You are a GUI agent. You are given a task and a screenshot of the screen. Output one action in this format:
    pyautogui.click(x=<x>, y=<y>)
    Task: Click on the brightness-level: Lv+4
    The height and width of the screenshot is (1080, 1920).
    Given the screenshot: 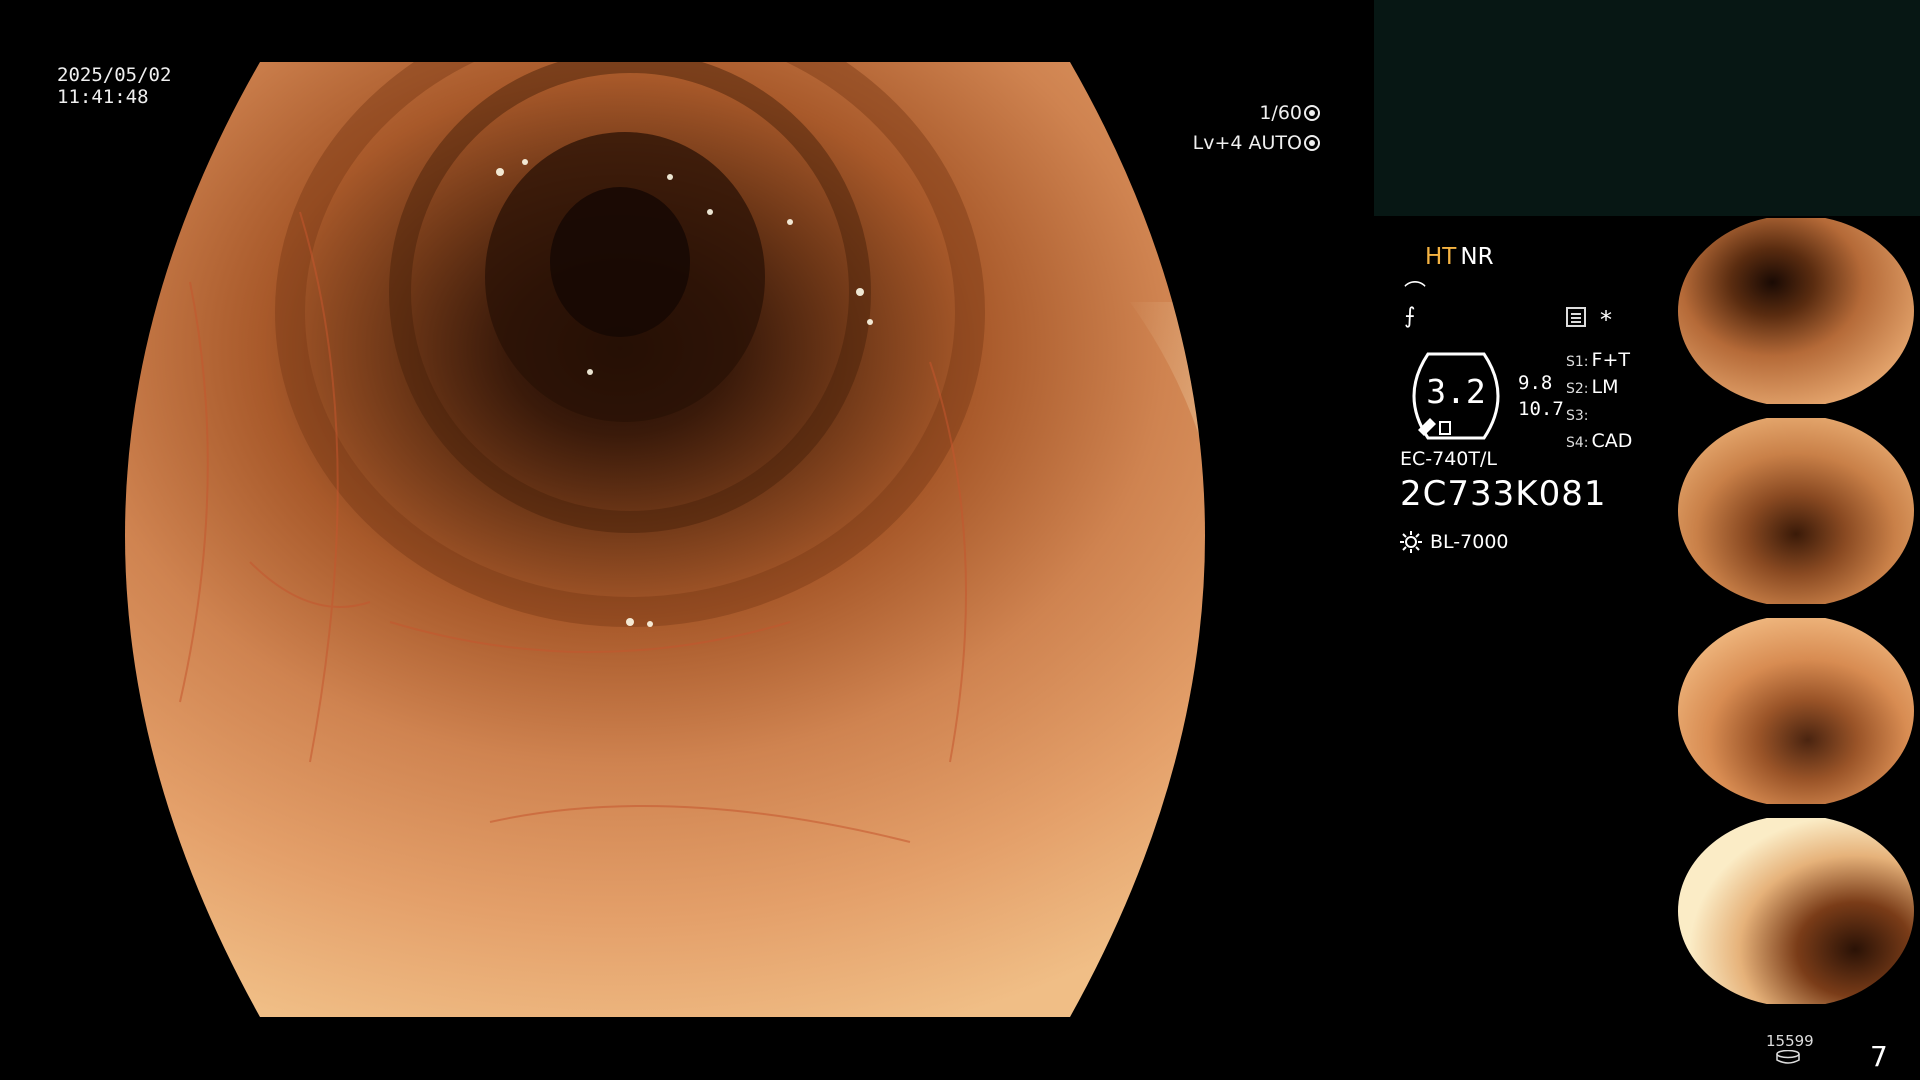 What is the action you would take?
    pyautogui.click(x=1217, y=143)
    